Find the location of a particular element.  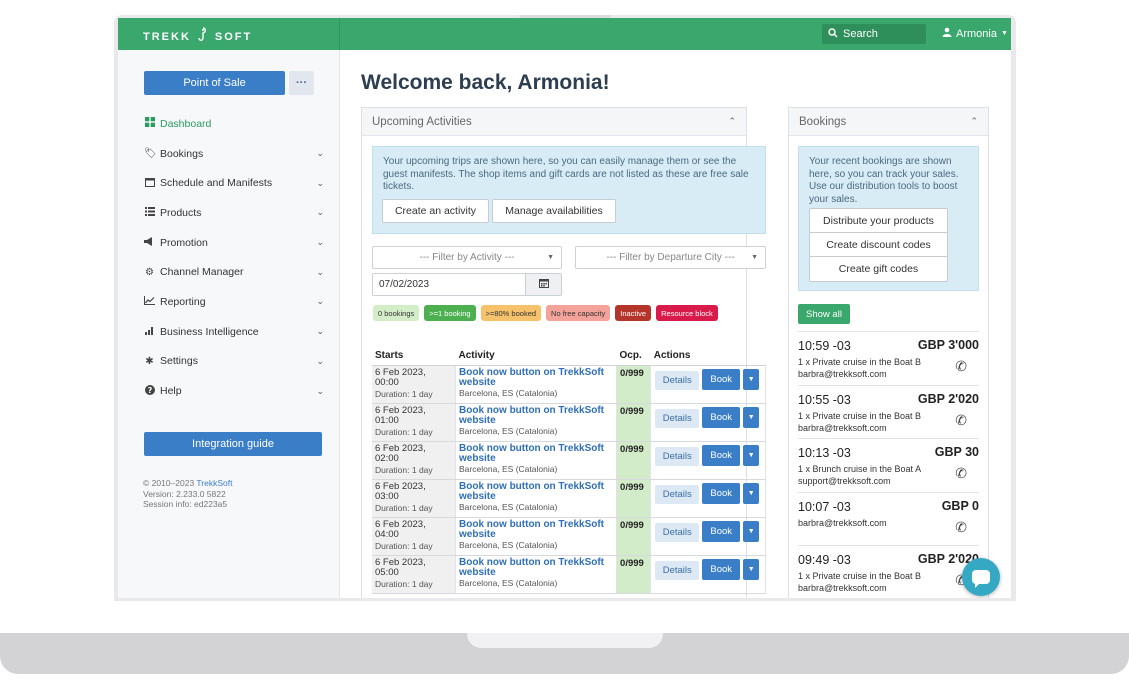

brand-logo: TREKK SOFT is located at coordinates (197, 36).